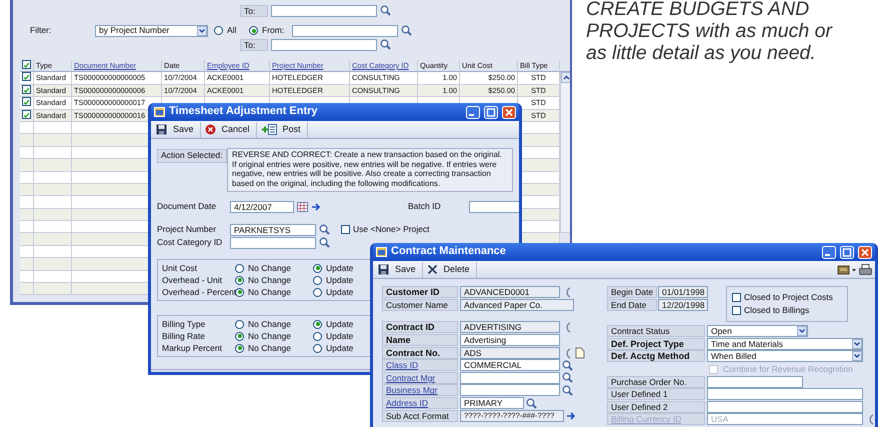  What do you see at coordinates (565, 78) in the screenshot?
I see `scroll-up-arrow-icon` at bounding box center [565, 78].